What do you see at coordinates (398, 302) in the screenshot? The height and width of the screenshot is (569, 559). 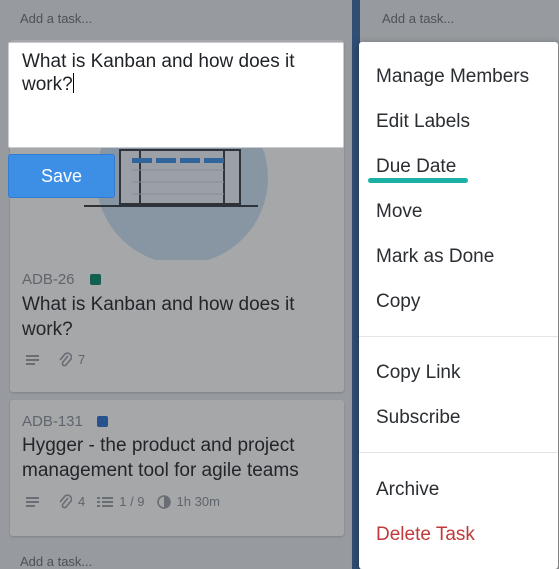 I see `menu-item-copy: Copy` at bounding box center [398, 302].